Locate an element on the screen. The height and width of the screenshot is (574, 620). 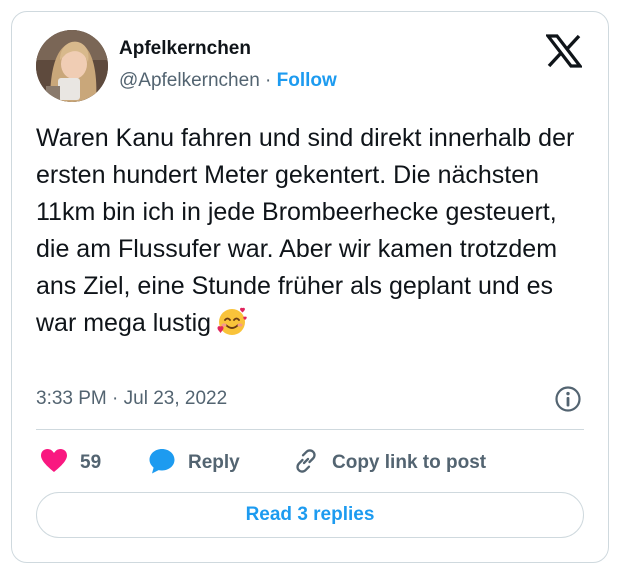
read-replies-button: Read 3 replies is located at coordinates (310, 515).